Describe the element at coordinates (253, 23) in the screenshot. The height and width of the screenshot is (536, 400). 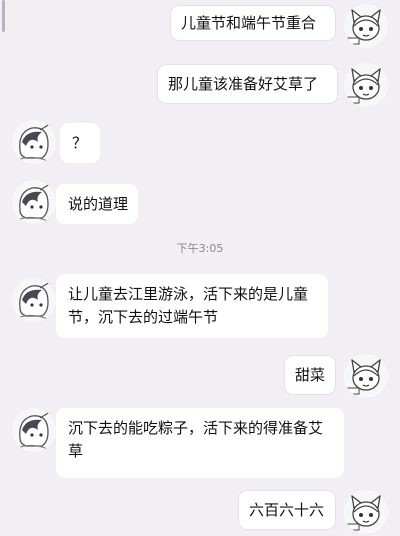
I see `outgoing-message-bubble: 儿童节和端午节重合` at that location.